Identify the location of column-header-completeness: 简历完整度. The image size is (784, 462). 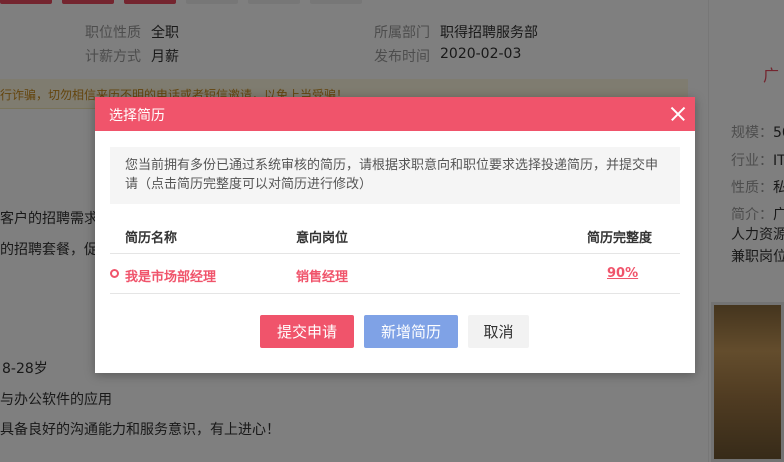
(620, 238).